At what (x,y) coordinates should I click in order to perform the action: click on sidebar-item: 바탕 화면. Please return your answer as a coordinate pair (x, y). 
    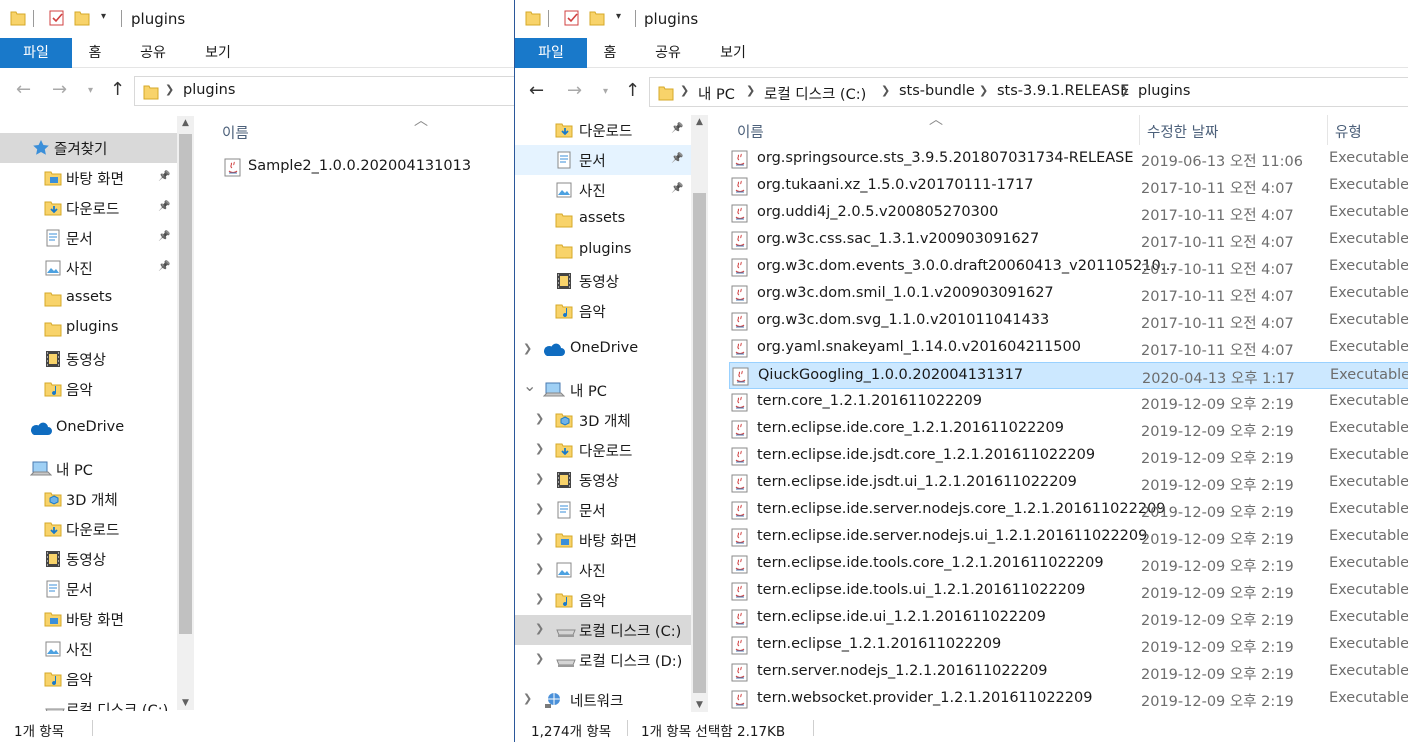
    Looking at the image, I should click on (88, 619).